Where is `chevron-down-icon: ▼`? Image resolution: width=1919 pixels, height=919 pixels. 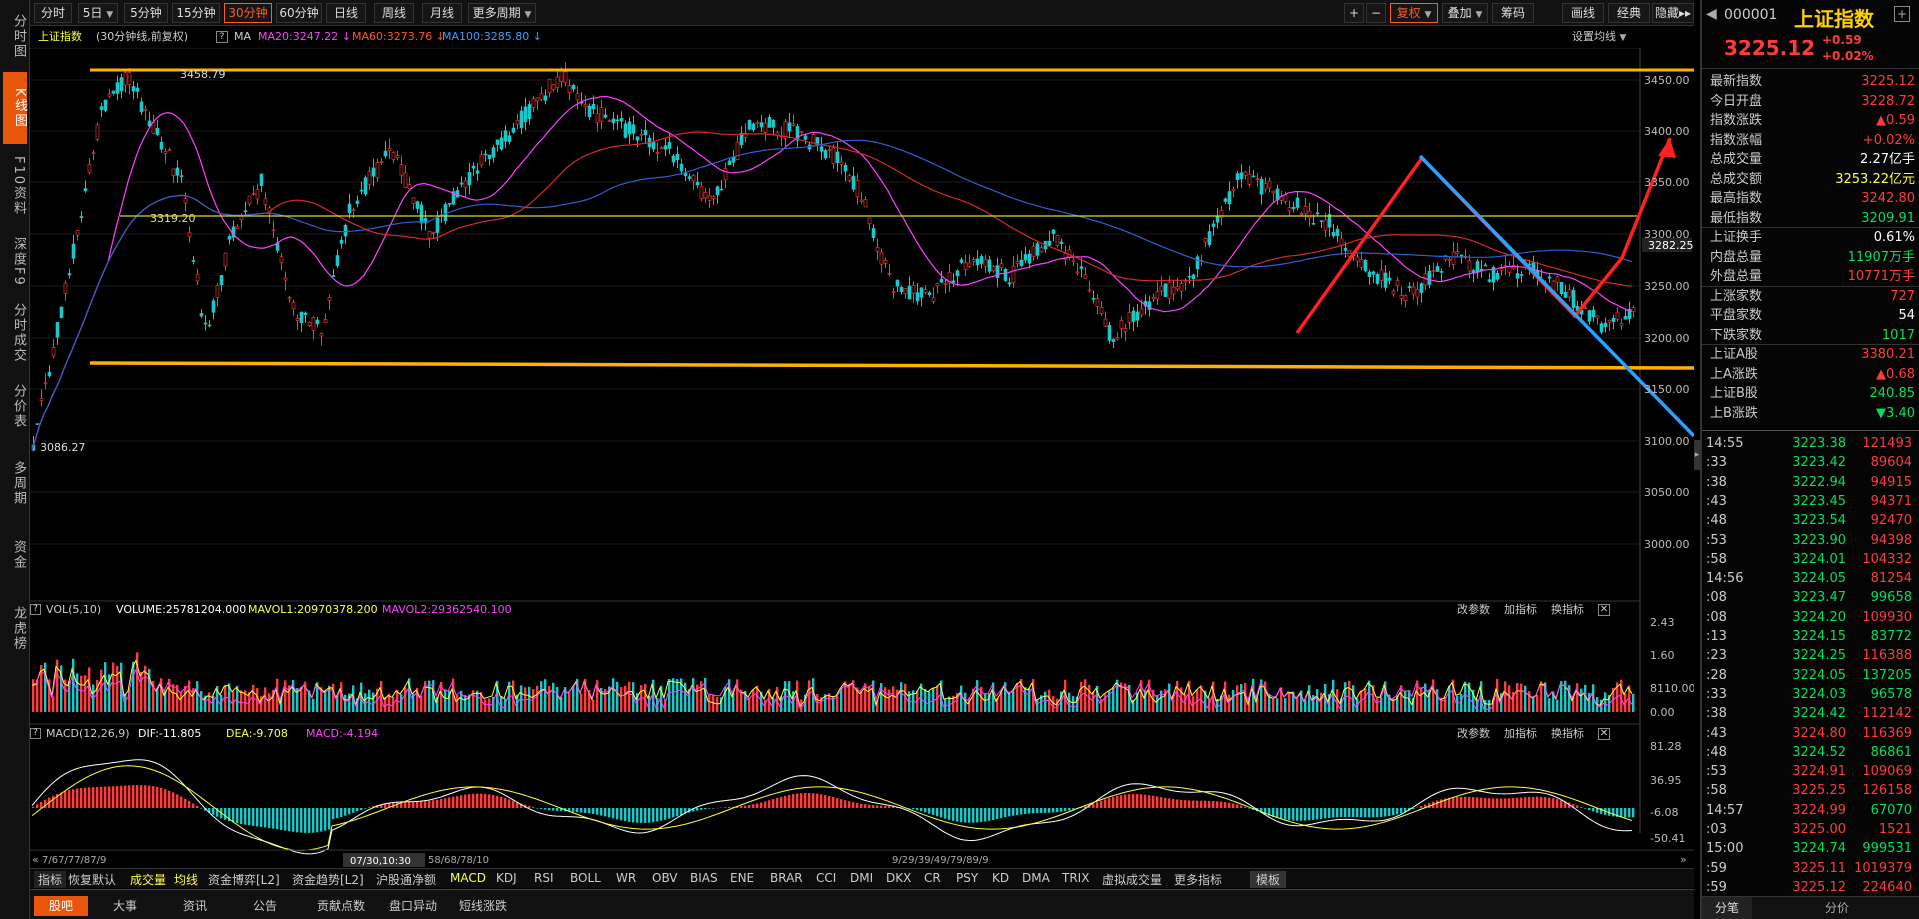 chevron-down-icon: ▼ is located at coordinates (110, 15).